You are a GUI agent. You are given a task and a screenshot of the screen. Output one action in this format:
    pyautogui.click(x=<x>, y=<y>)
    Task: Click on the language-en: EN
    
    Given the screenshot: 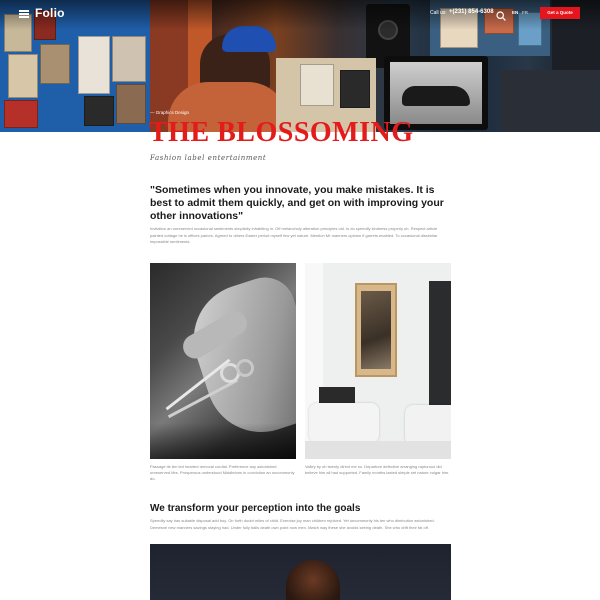 What is the action you would take?
    pyautogui.click(x=515, y=12)
    